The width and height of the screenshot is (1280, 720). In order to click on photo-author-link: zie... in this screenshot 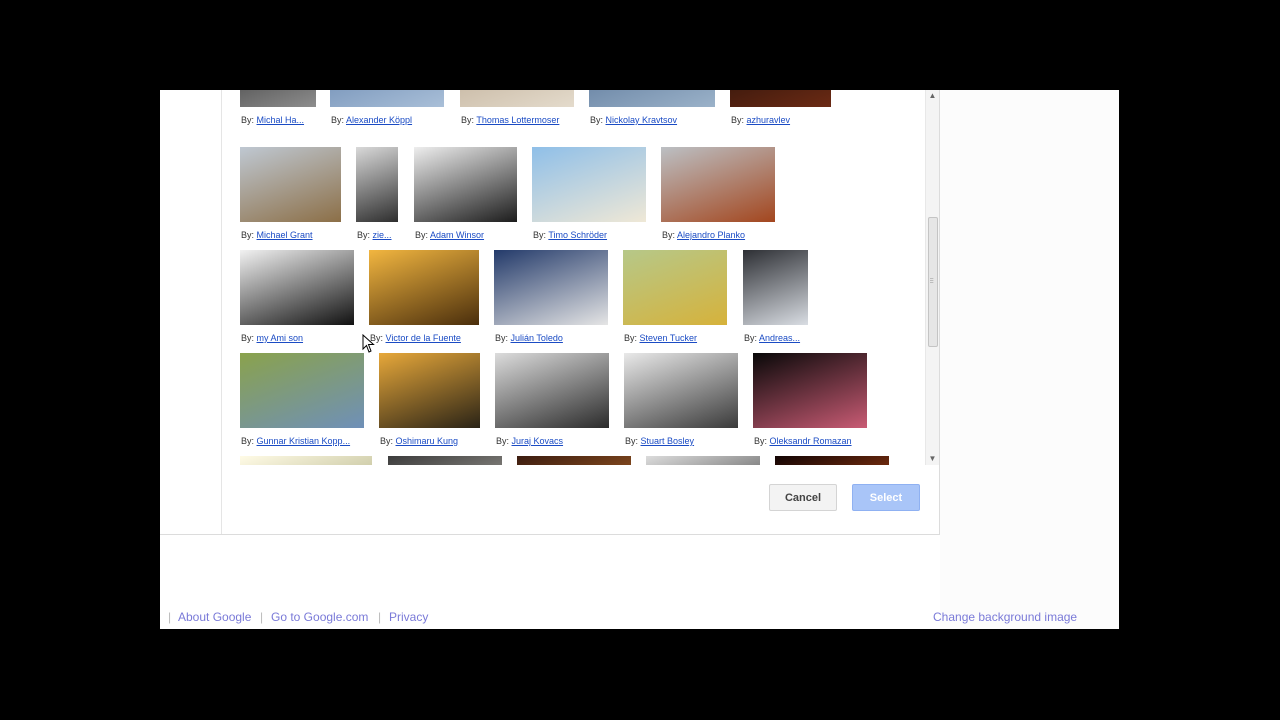, I will do `click(382, 235)`.